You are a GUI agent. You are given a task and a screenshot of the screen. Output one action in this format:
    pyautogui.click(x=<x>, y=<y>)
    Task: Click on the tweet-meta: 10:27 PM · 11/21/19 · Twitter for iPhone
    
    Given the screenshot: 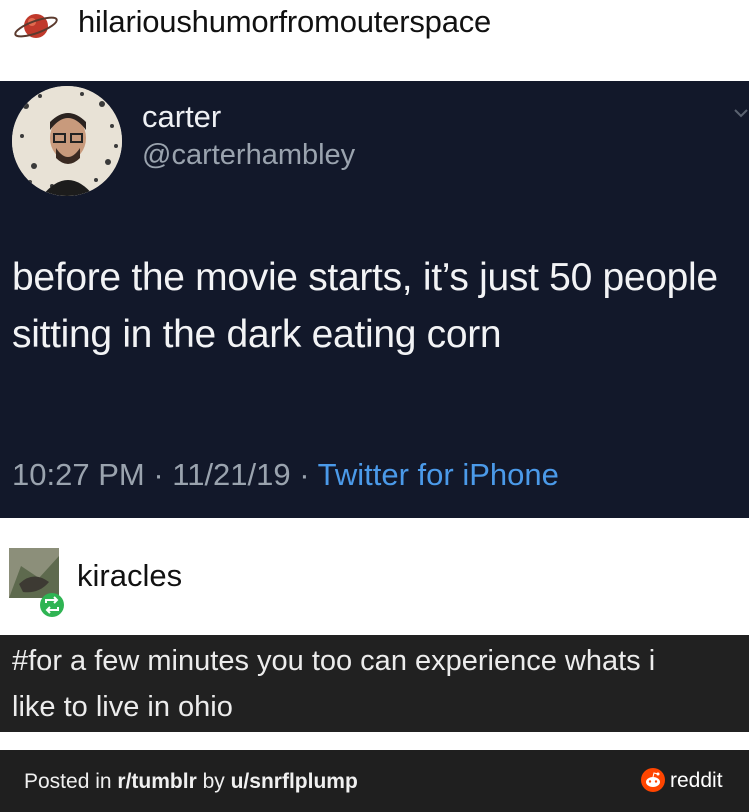 What is the action you would take?
    pyautogui.click(x=285, y=475)
    